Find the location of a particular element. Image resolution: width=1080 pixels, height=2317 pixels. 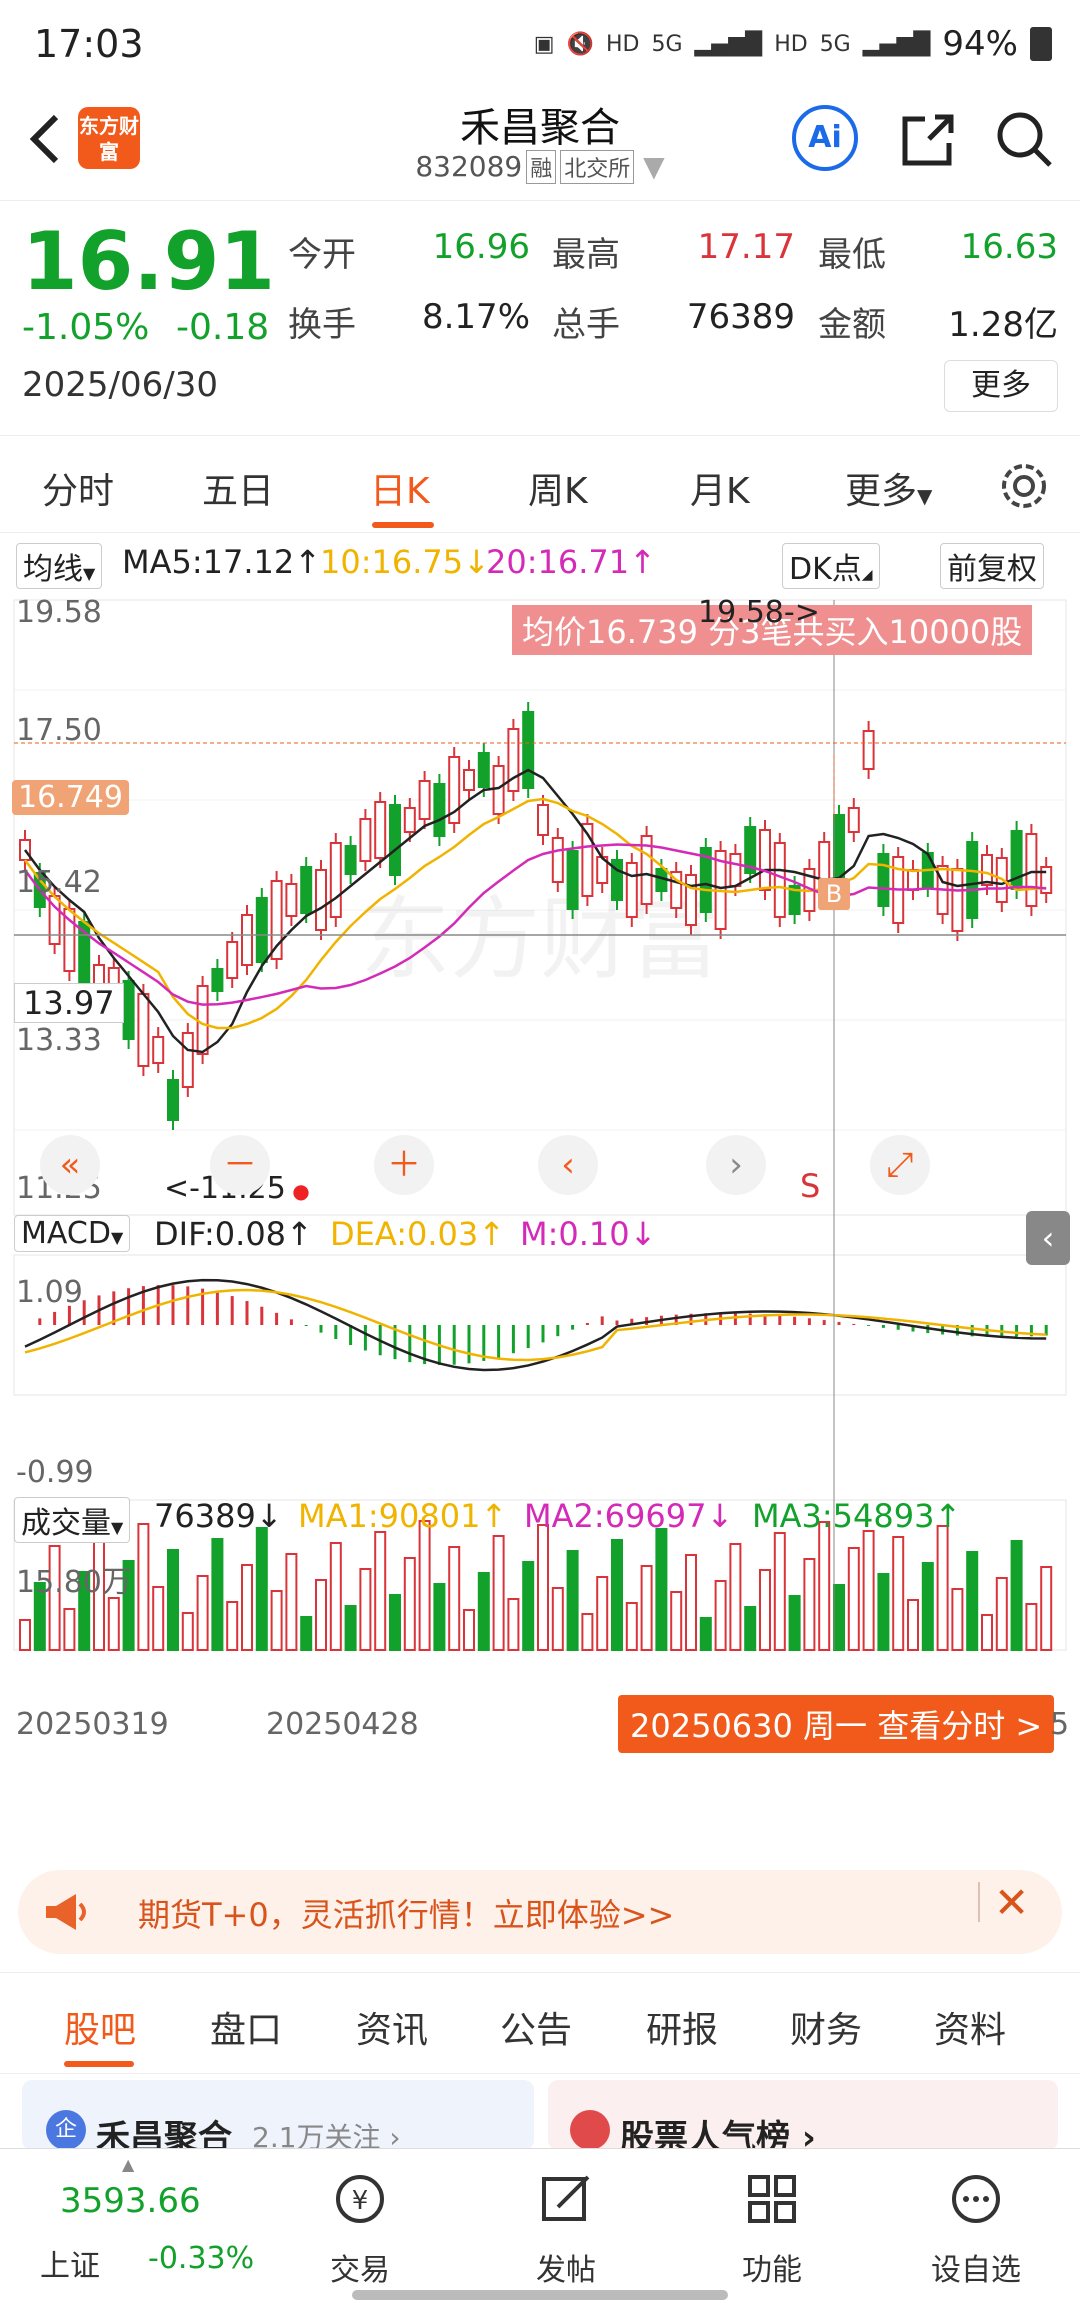

x-label-2: 20250428 is located at coordinates (342, 1724).